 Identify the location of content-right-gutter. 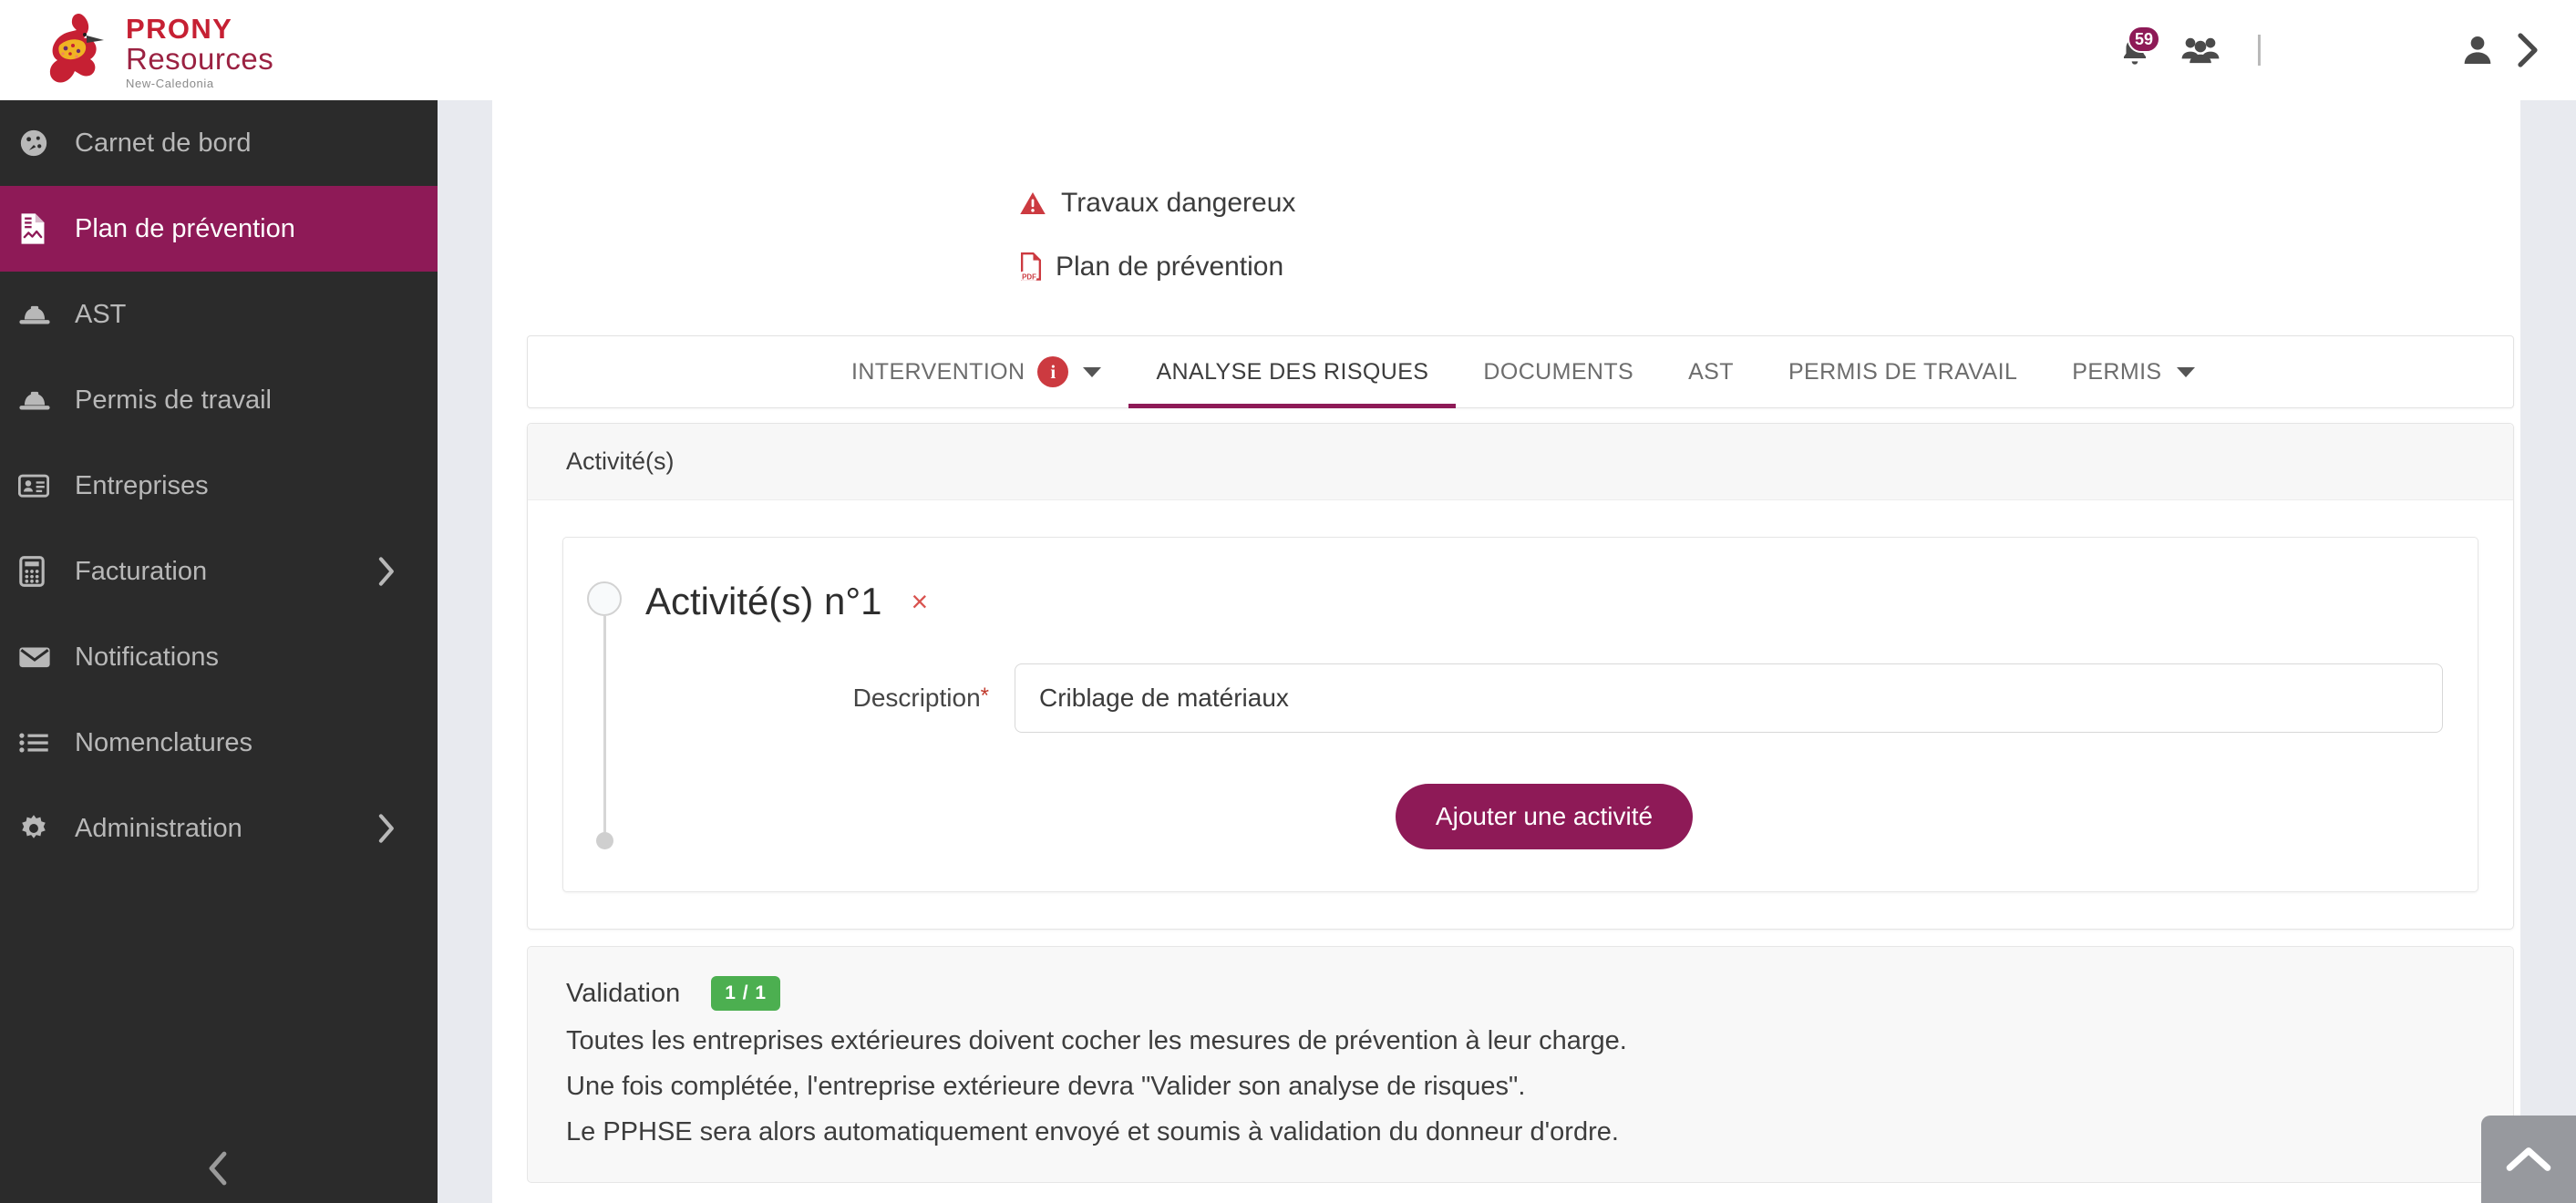
(2548, 651).